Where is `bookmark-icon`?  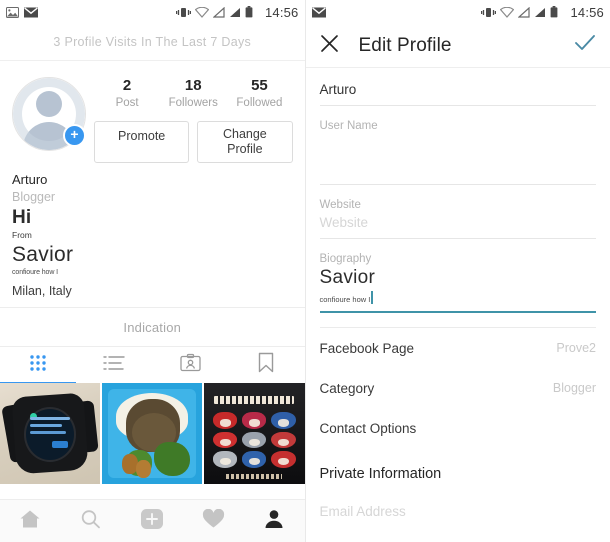
bookmark-icon is located at coordinates (266, 365).